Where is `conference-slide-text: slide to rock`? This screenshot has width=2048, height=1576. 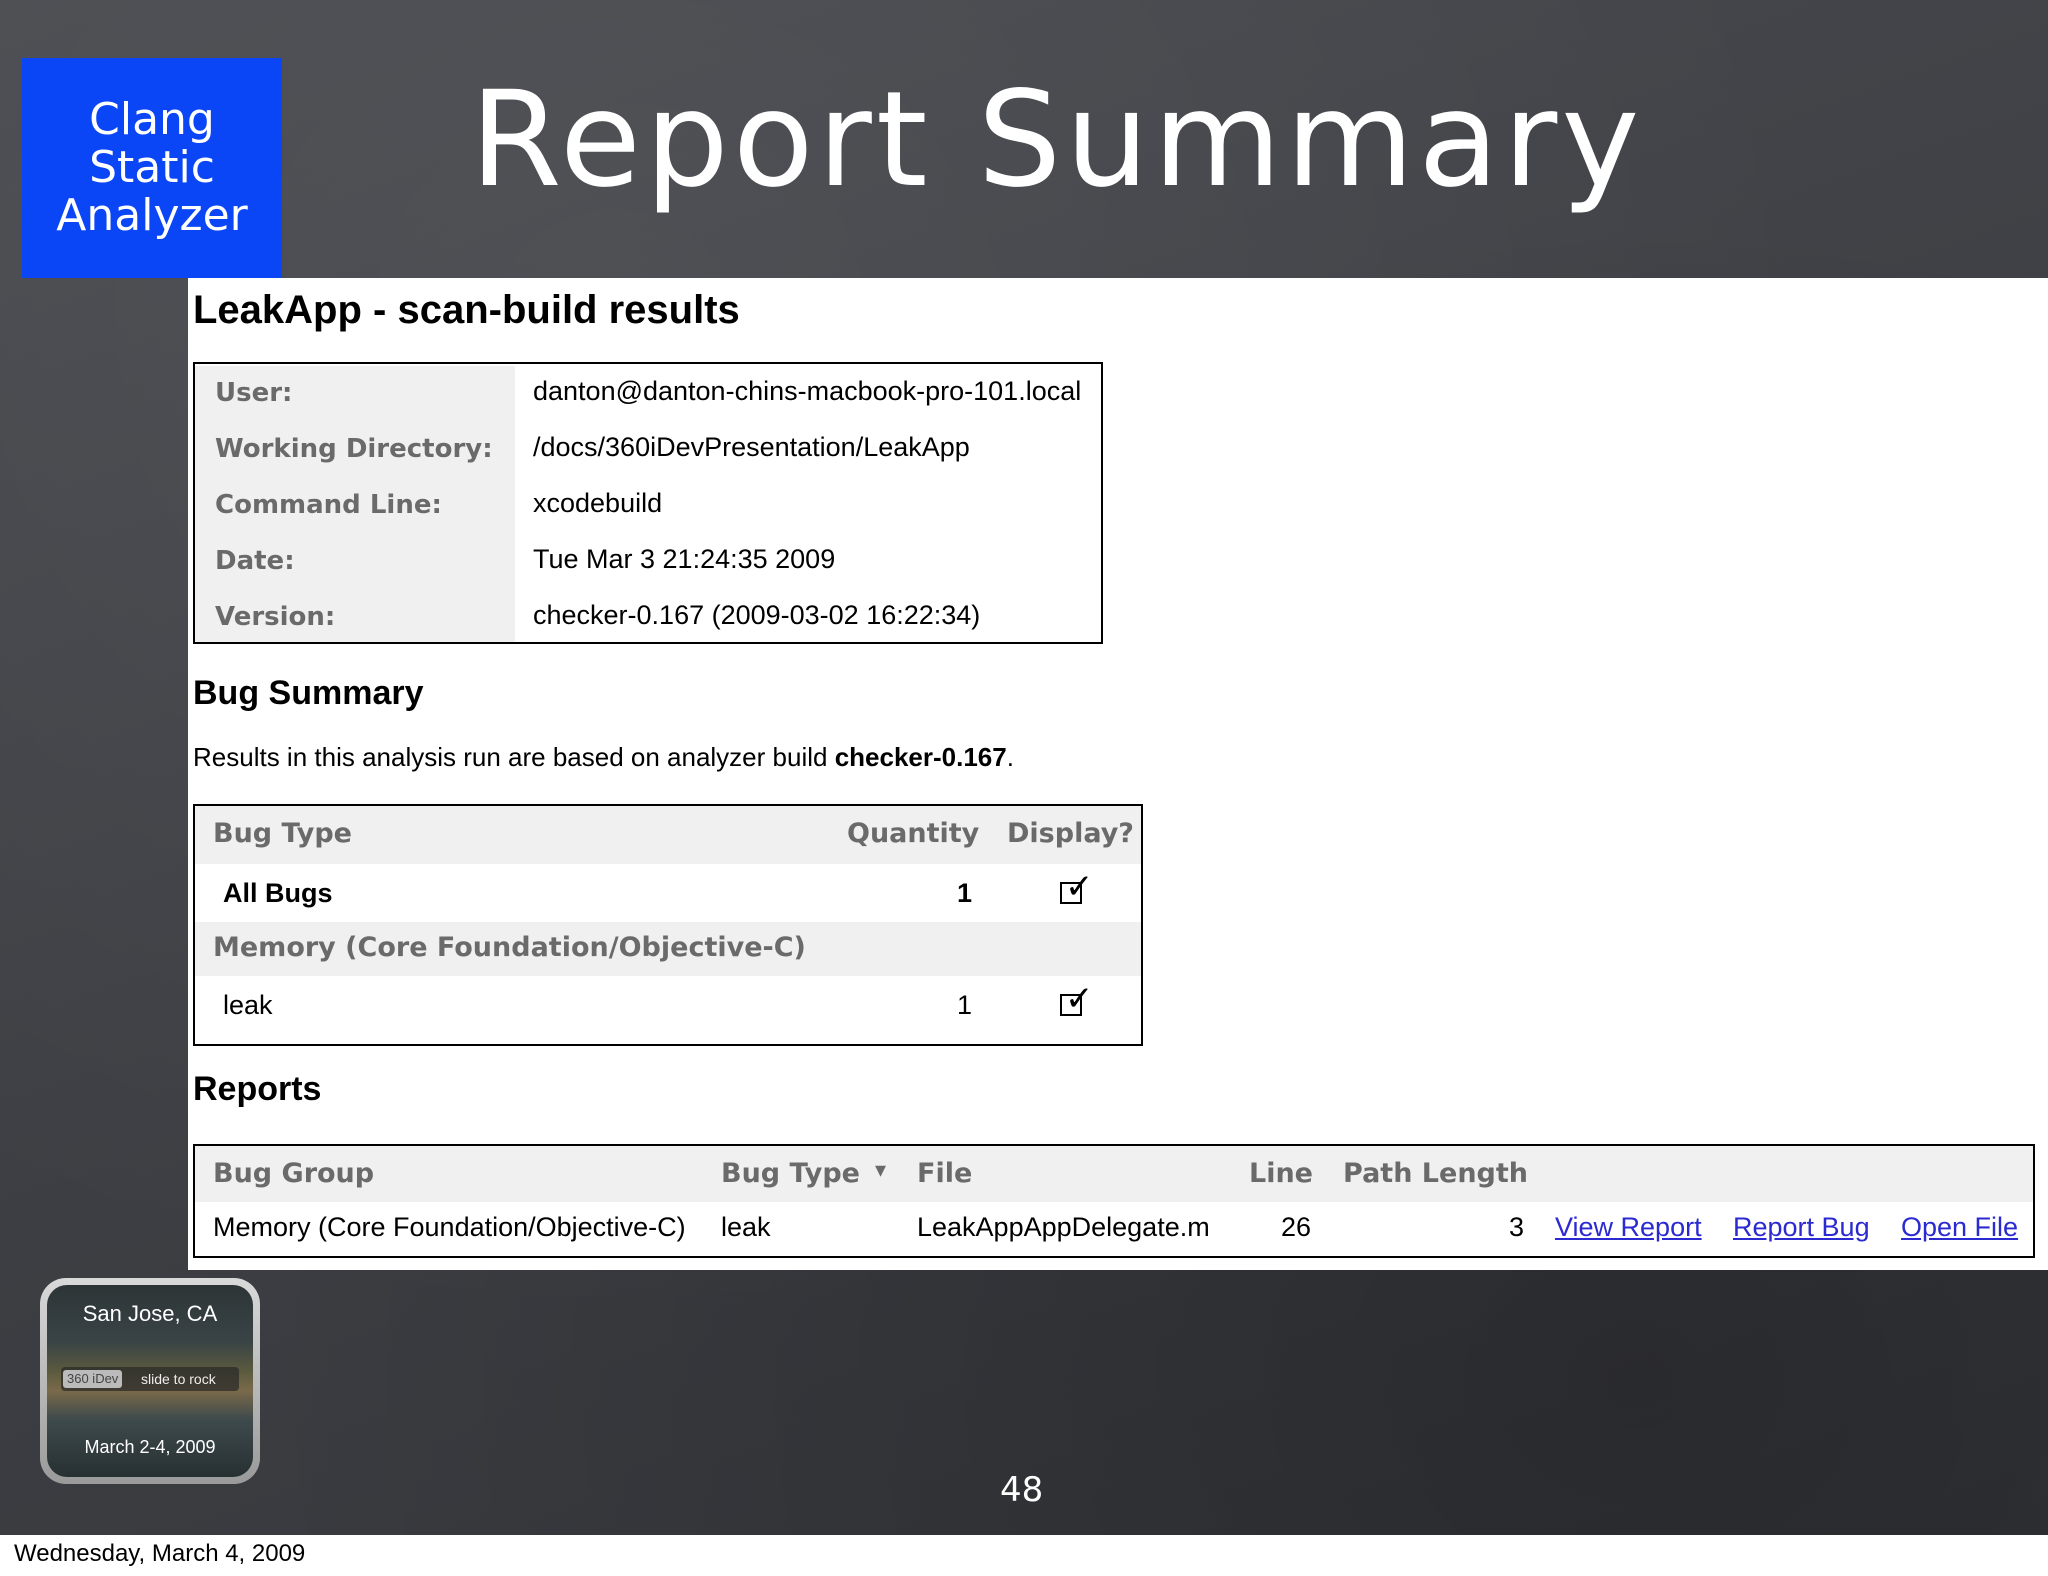 conference-slide-text: slide to rock is located at coordinates (178, 1379).